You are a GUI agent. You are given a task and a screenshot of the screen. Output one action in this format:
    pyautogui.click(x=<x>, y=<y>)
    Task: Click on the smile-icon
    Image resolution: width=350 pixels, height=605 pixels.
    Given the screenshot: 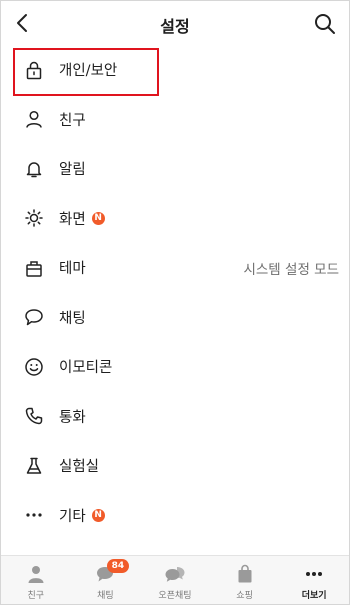 What is the action you would take?
    pyautogui.click(x=34, y=367)
    